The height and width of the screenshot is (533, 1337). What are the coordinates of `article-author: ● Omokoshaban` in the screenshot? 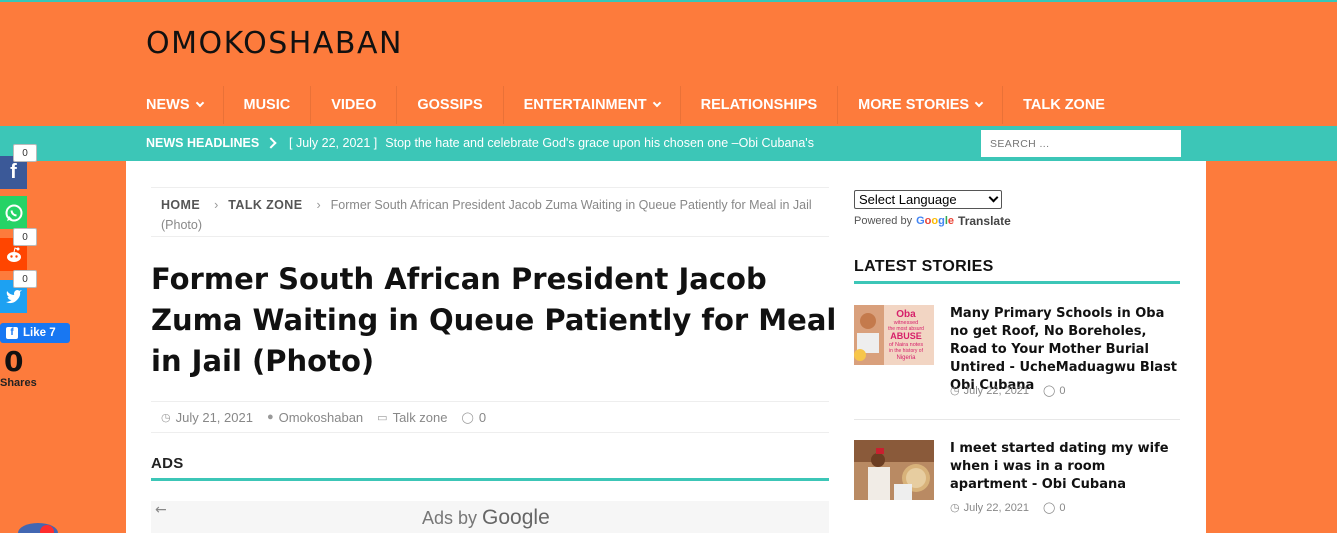 It's located at (315, 417).